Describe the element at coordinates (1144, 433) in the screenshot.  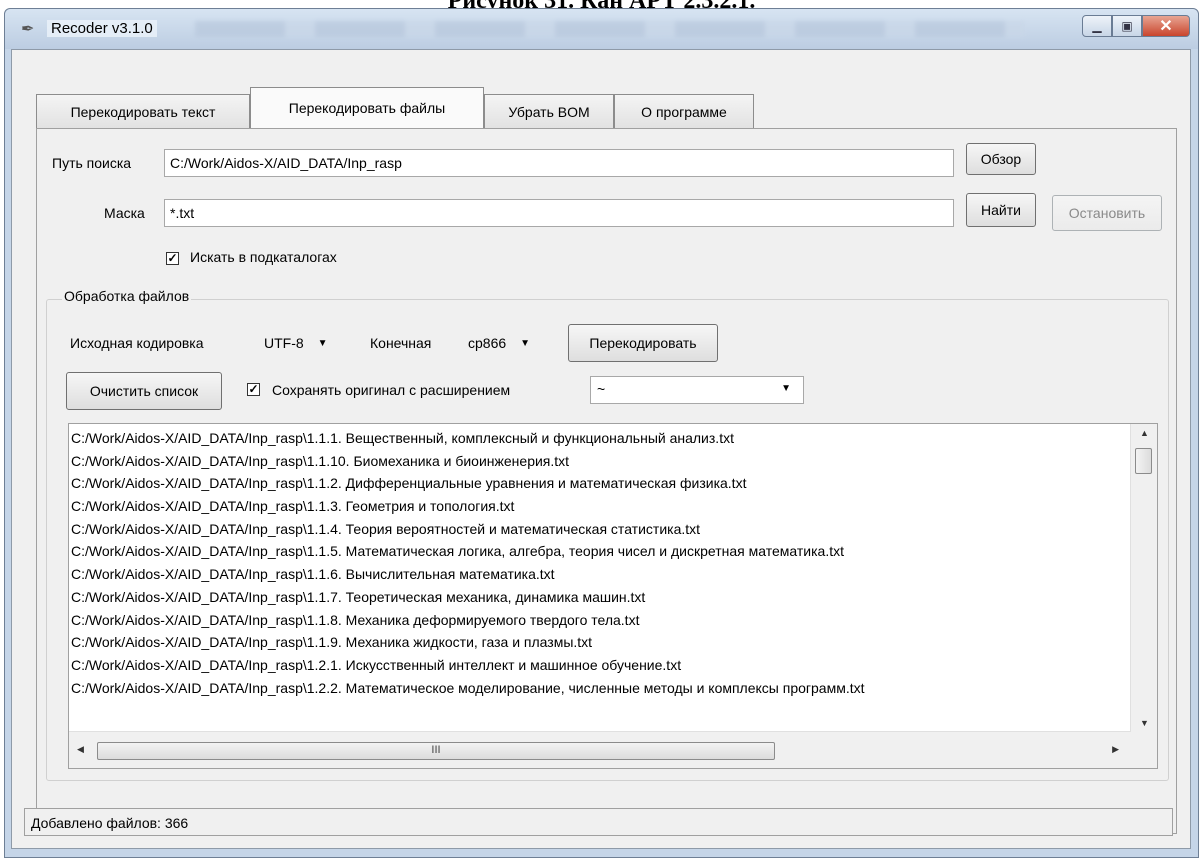
I see `scroll-up-icon: ▲` at that location.